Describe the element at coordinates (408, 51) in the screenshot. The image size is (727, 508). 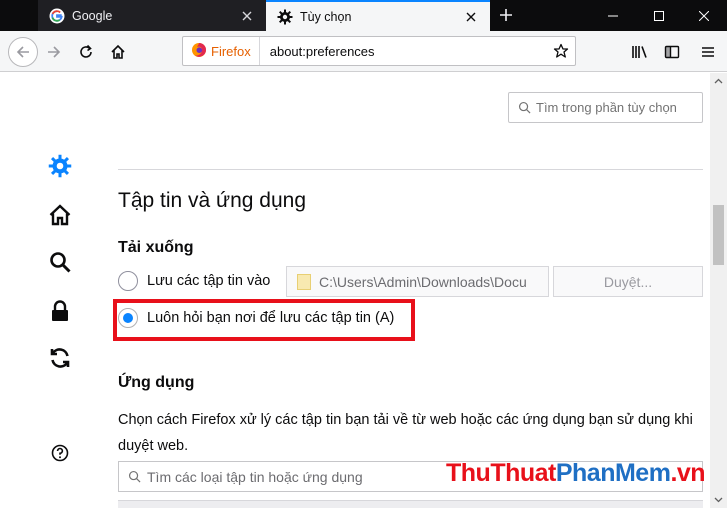
I see `url-text: about:preferences` at that location.